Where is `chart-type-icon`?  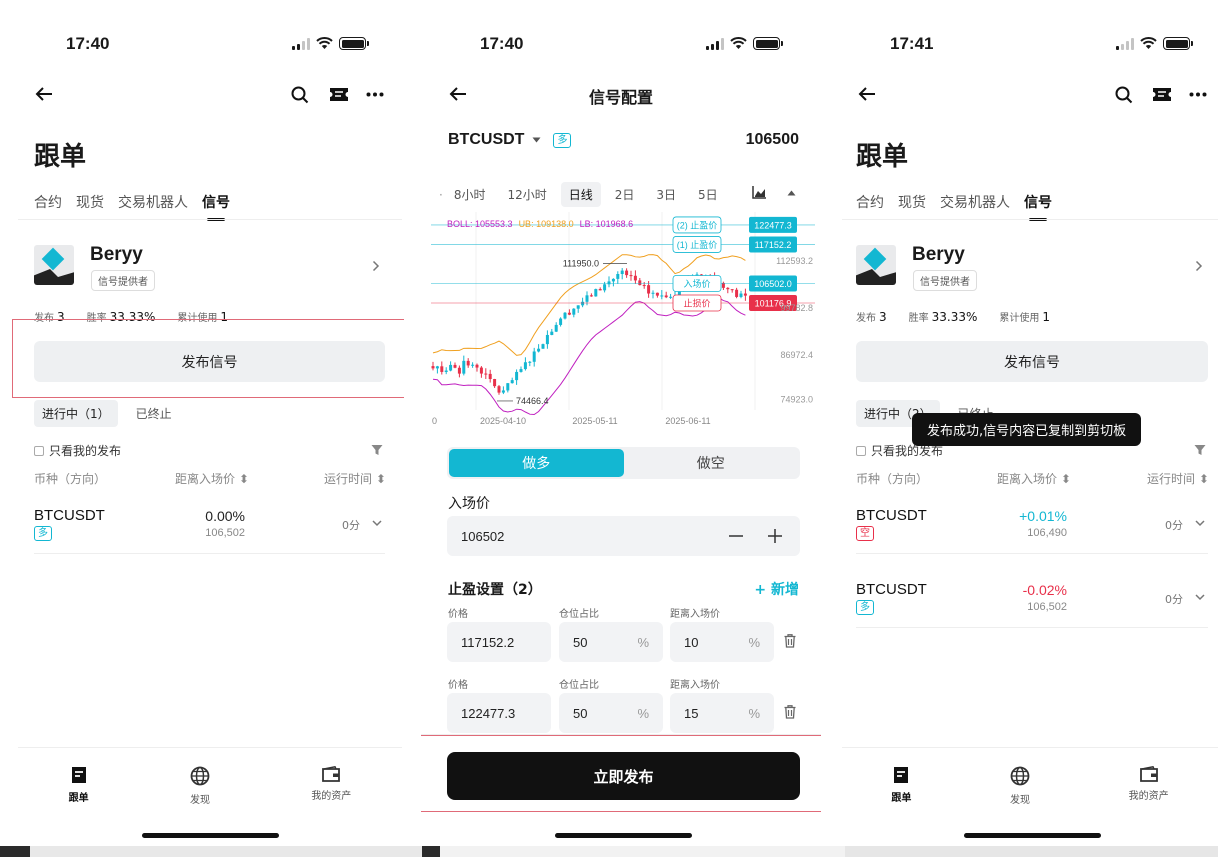 chart-type-icon is located at coordinates (759, 192).